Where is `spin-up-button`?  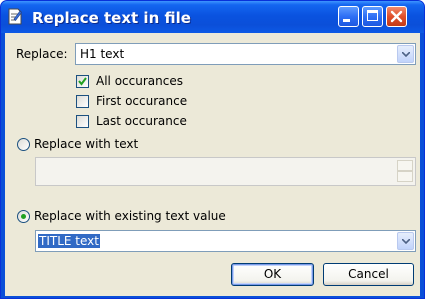 spin-up-button is located at coordinates (405, 165).